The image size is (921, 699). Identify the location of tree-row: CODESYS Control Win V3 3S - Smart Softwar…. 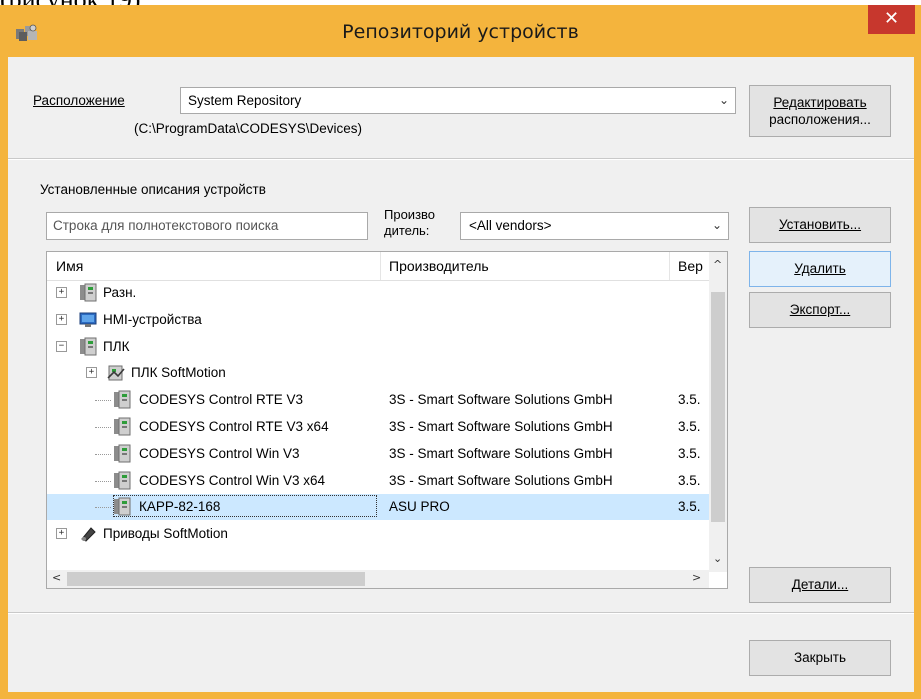
(378, 454).